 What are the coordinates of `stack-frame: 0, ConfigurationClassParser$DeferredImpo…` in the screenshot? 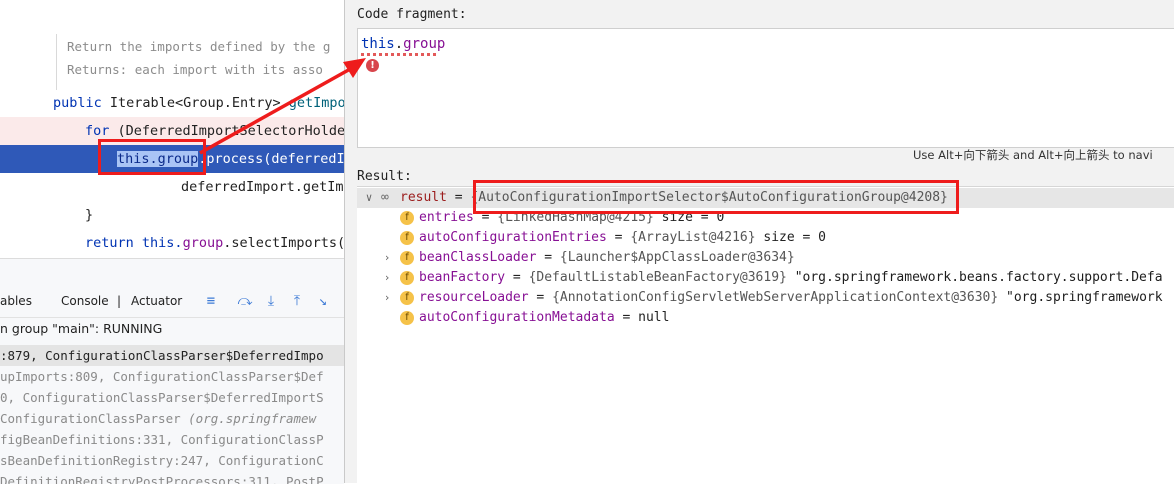 It's located at (172, 397).